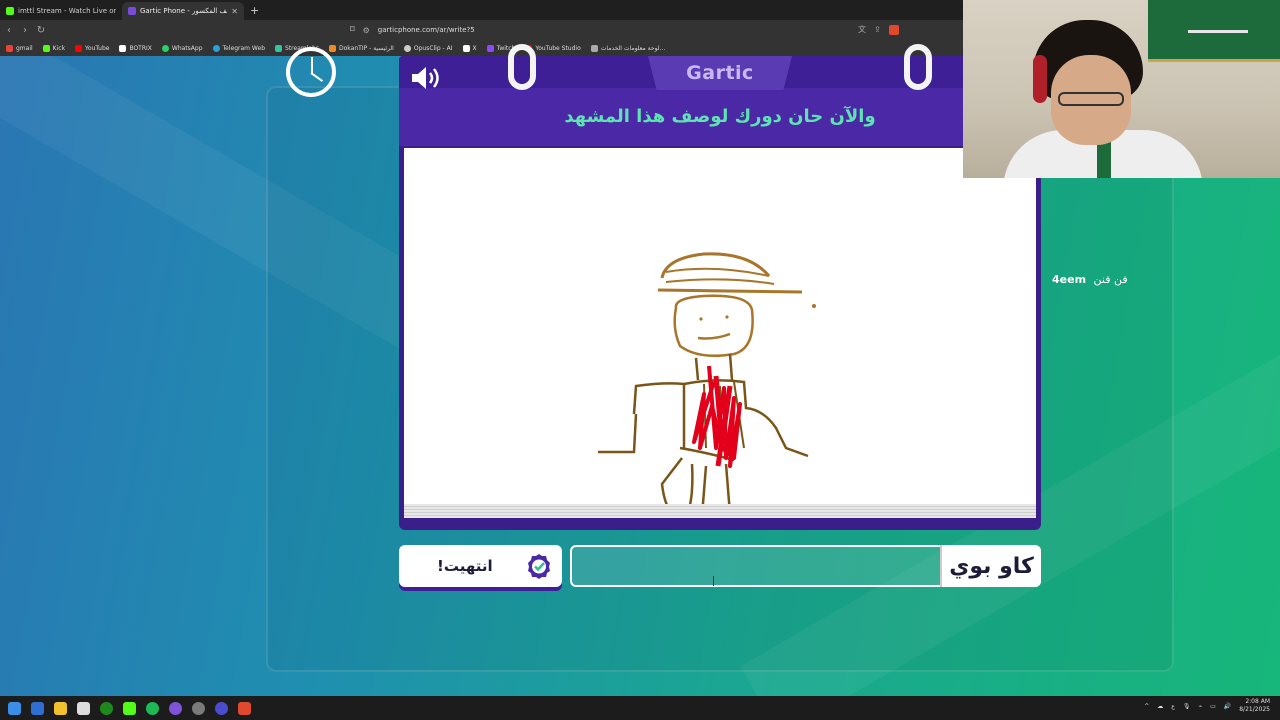  Describe the element at coordinates (67, 11) in the screenshot. I see `tab-label: imttl Stream - Watch Live on Kick` at that location.